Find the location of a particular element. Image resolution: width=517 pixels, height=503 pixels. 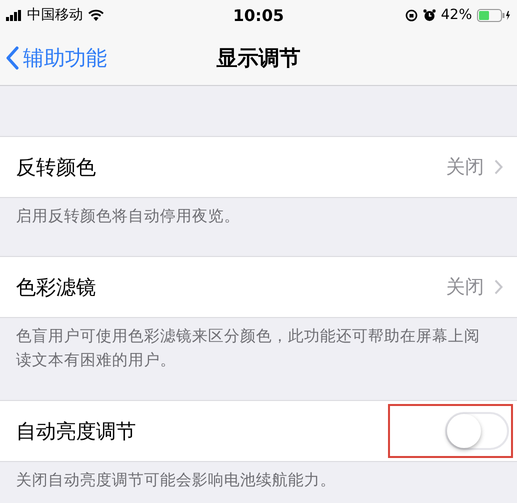

settings-row: 自动亮度调节 is located at coordinates (258, 431).